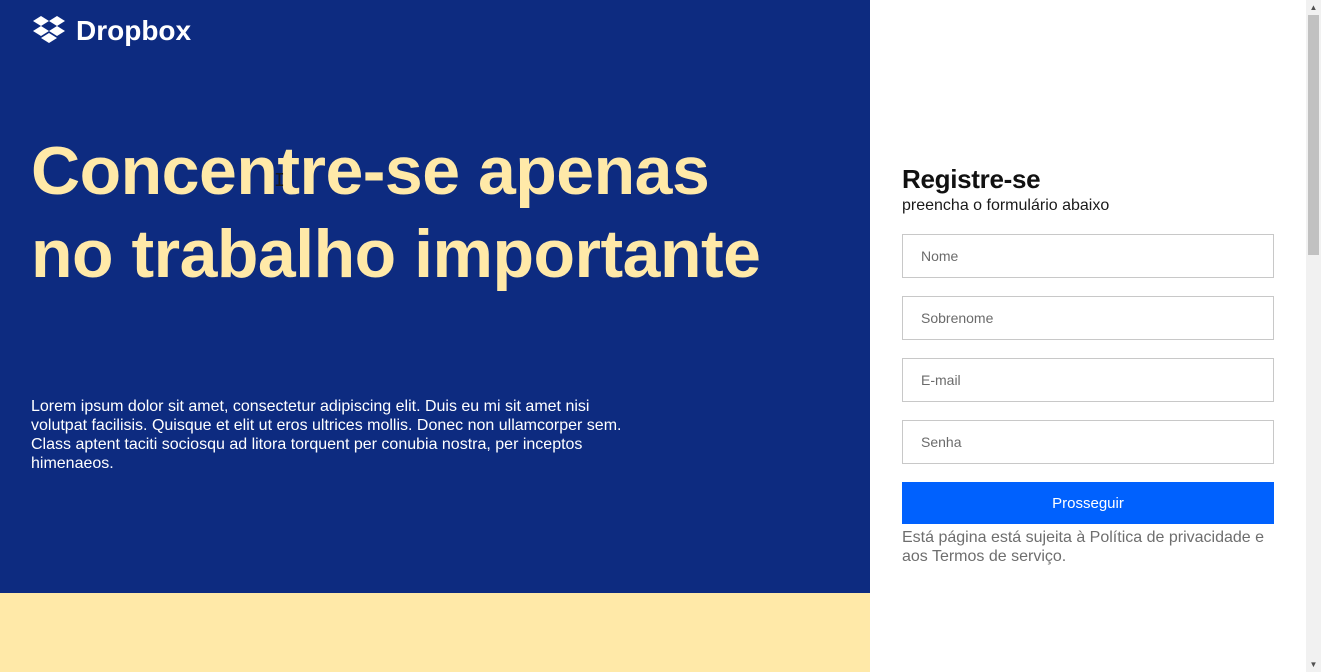  I want to click on hero-bottom-band, so click(435, 632).